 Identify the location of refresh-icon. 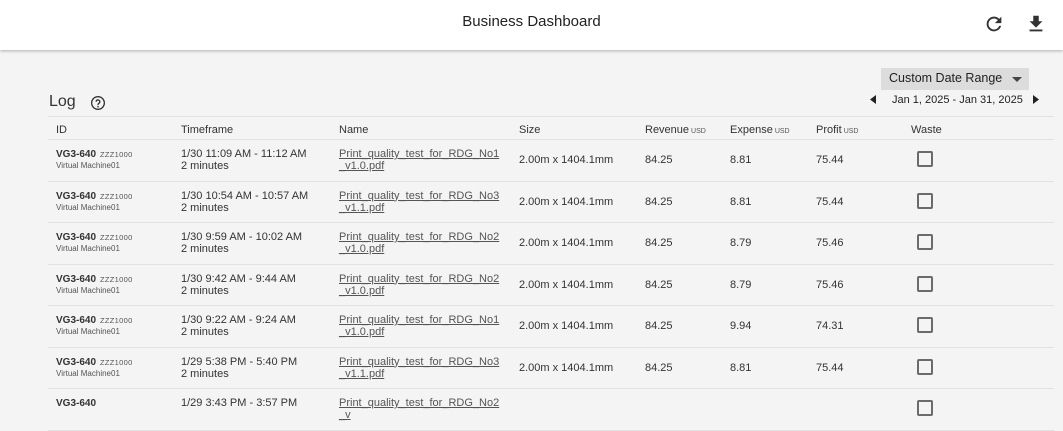
(994, 24).